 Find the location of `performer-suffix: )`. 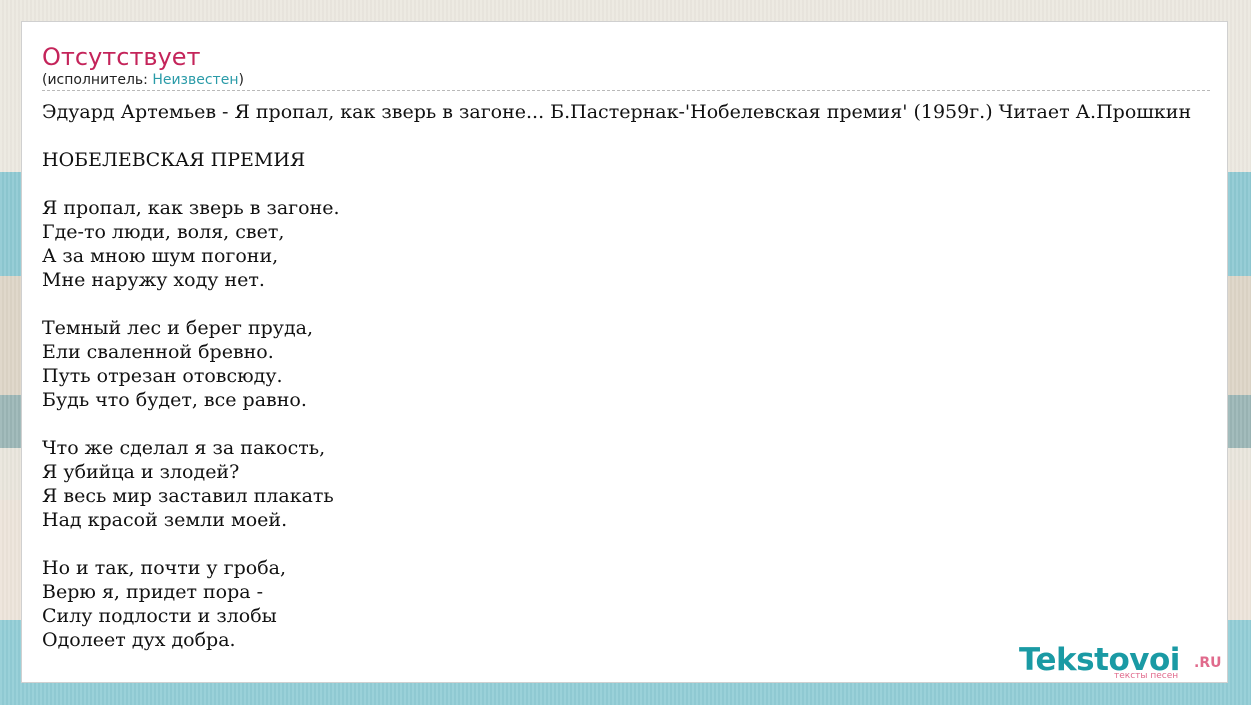

performer-suffix: ) is located at coordinates (241, 80).